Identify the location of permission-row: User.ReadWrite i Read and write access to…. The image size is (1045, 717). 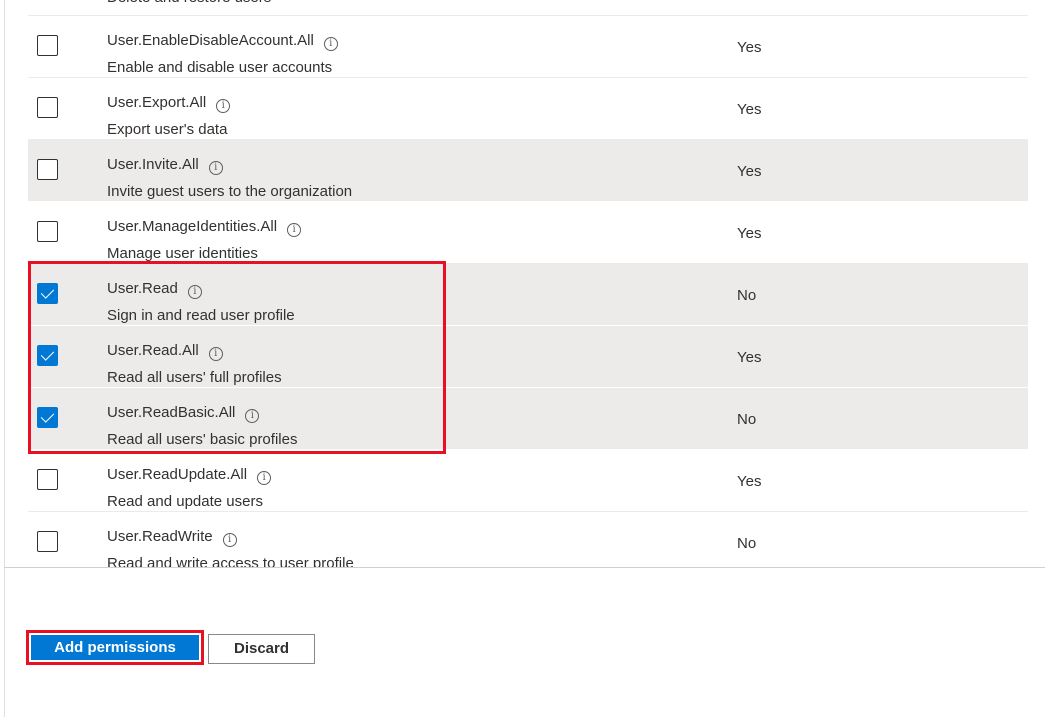
(528, 539).